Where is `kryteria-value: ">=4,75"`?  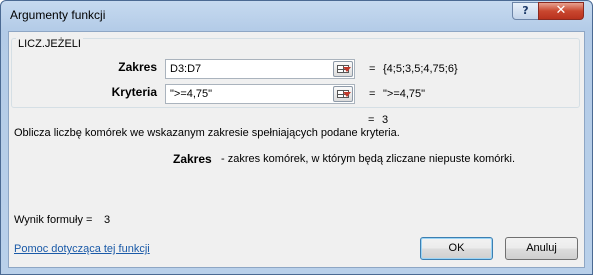 kryteria-value: ">=4,75" is located at coordinates (249, 94).